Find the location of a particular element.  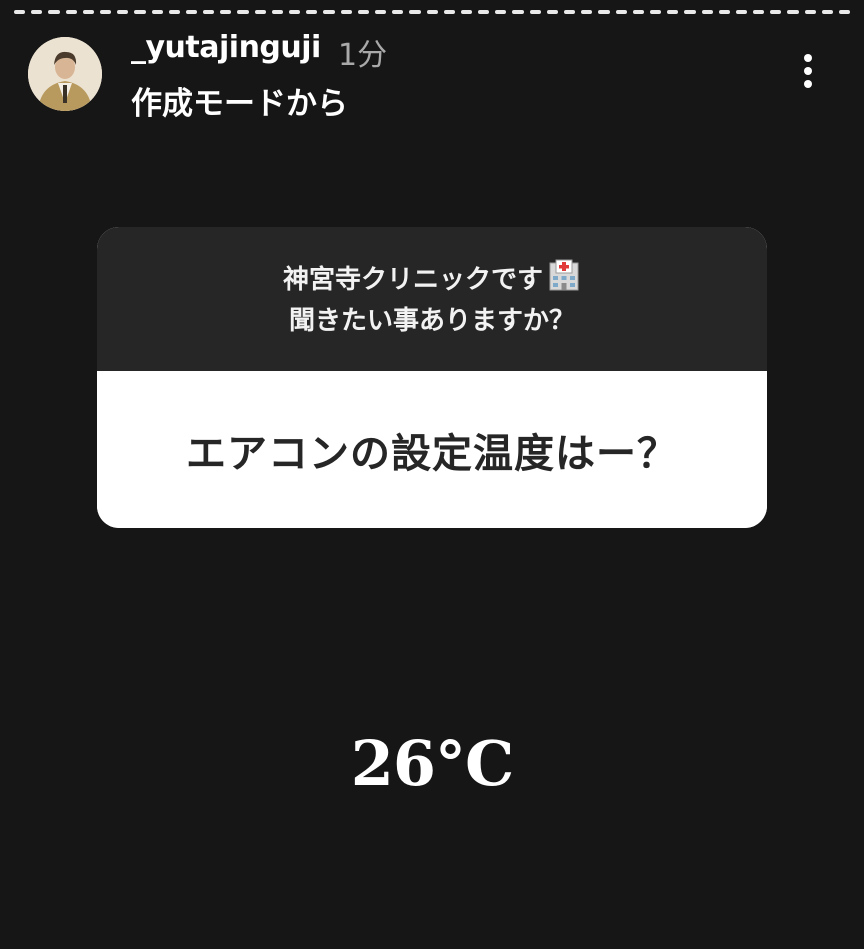

hospital-icon is located at coordinates (564, 280).